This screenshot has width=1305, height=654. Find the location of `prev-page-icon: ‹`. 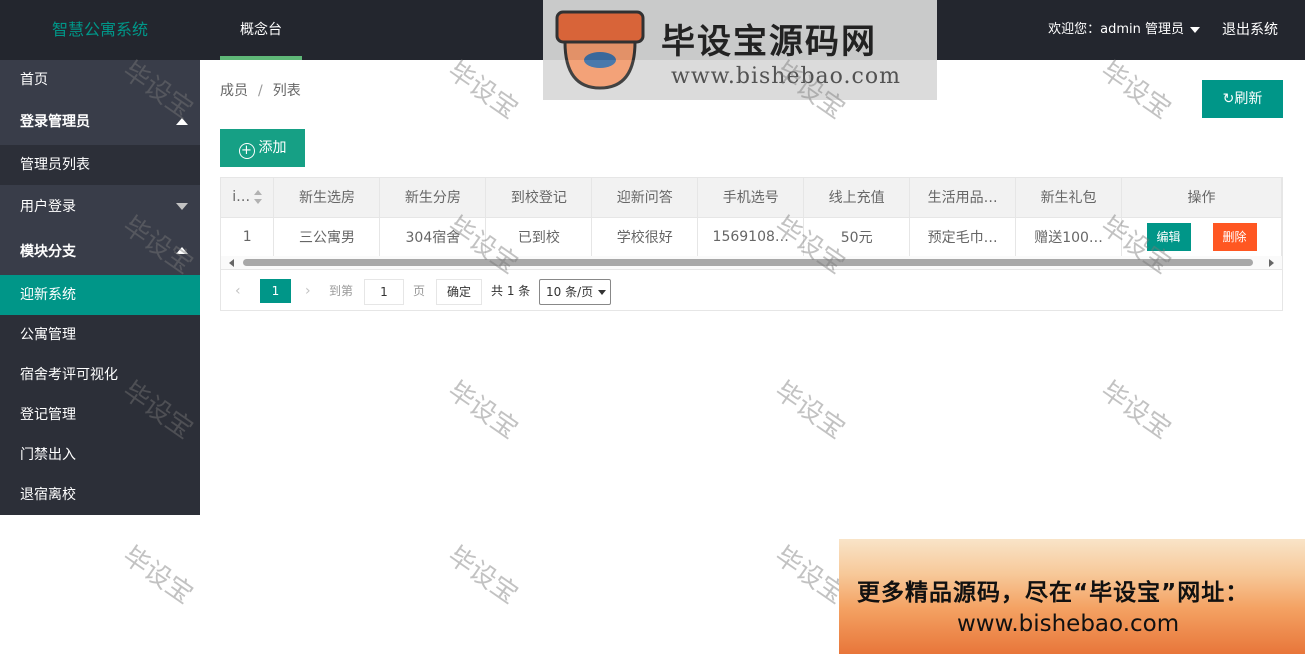

prev-page-icon: ‹ is located at coordinates (238, 291).